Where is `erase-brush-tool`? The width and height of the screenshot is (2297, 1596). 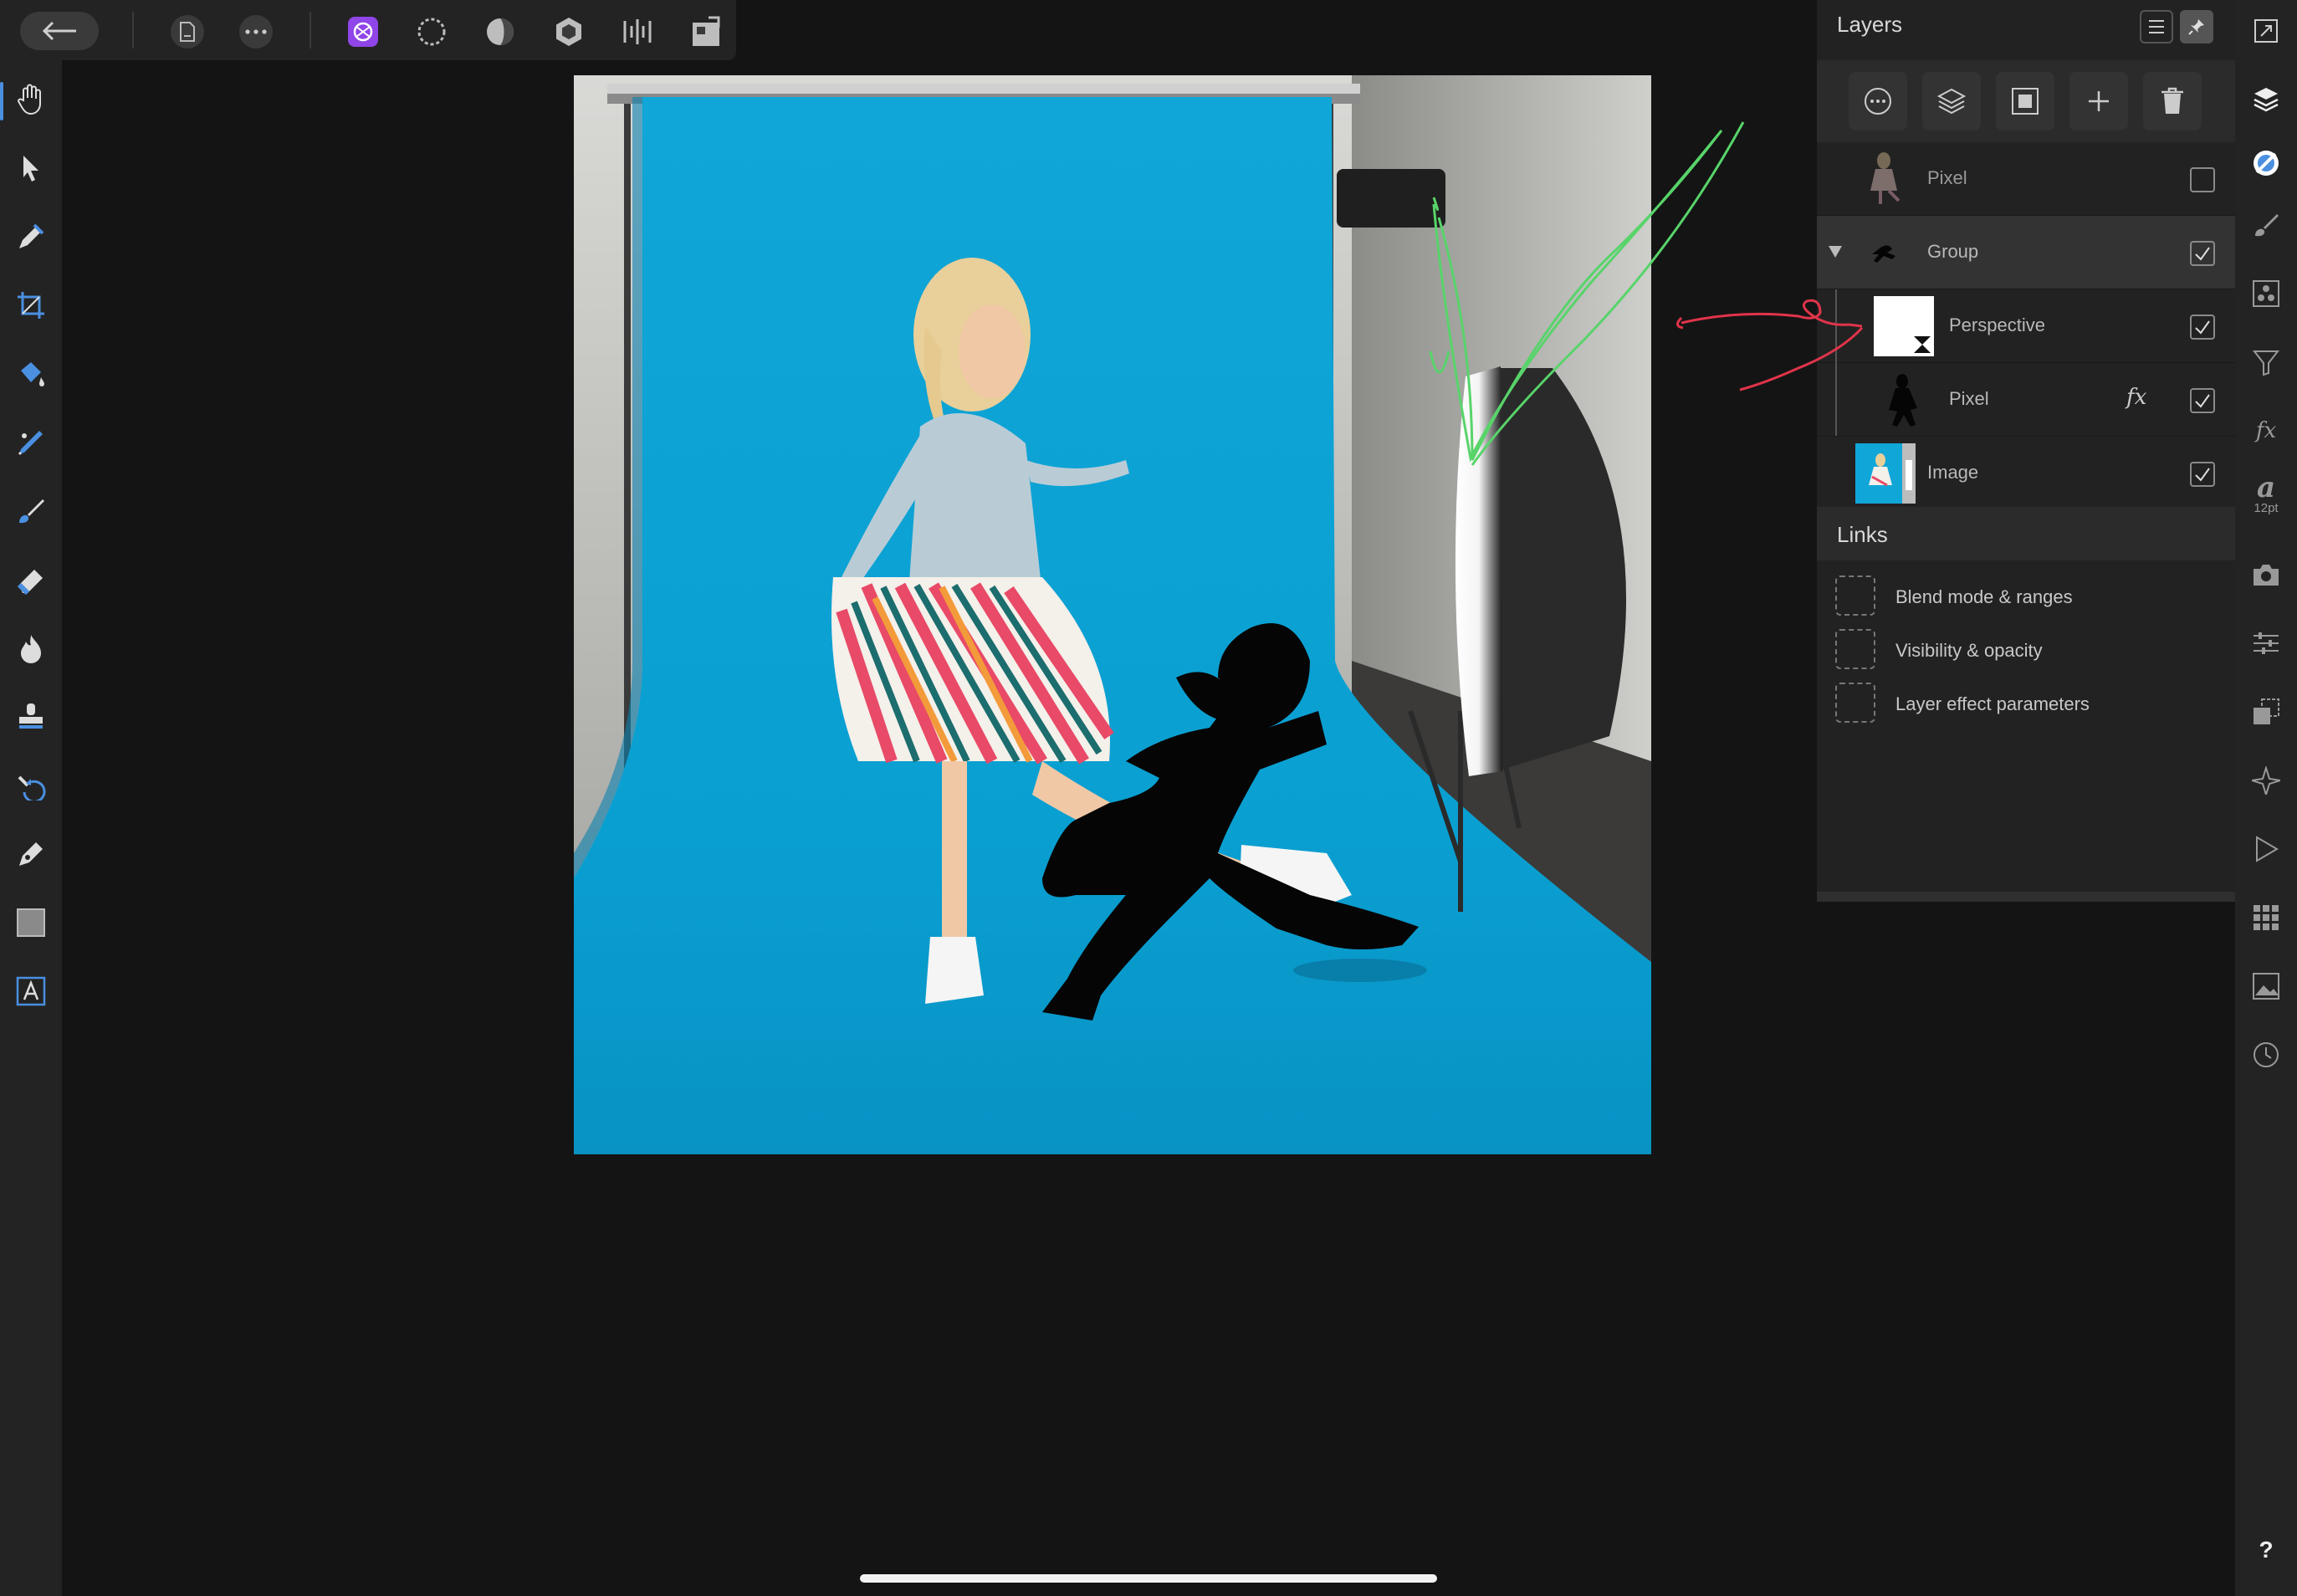
erase-brush-tool is located at coordinates (31, 580).